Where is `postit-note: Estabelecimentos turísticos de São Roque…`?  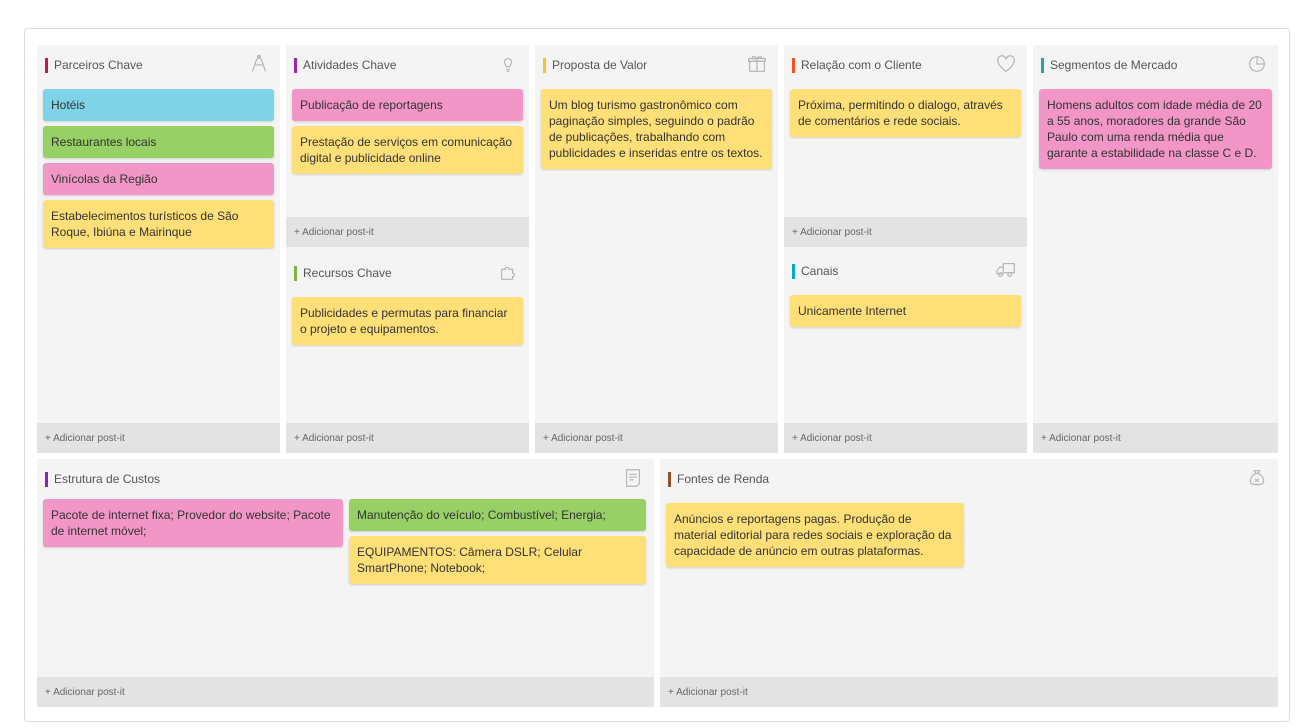
postit-note: Estabelecimentos turísticos de São Roque… is located at coordinates (158, 224).